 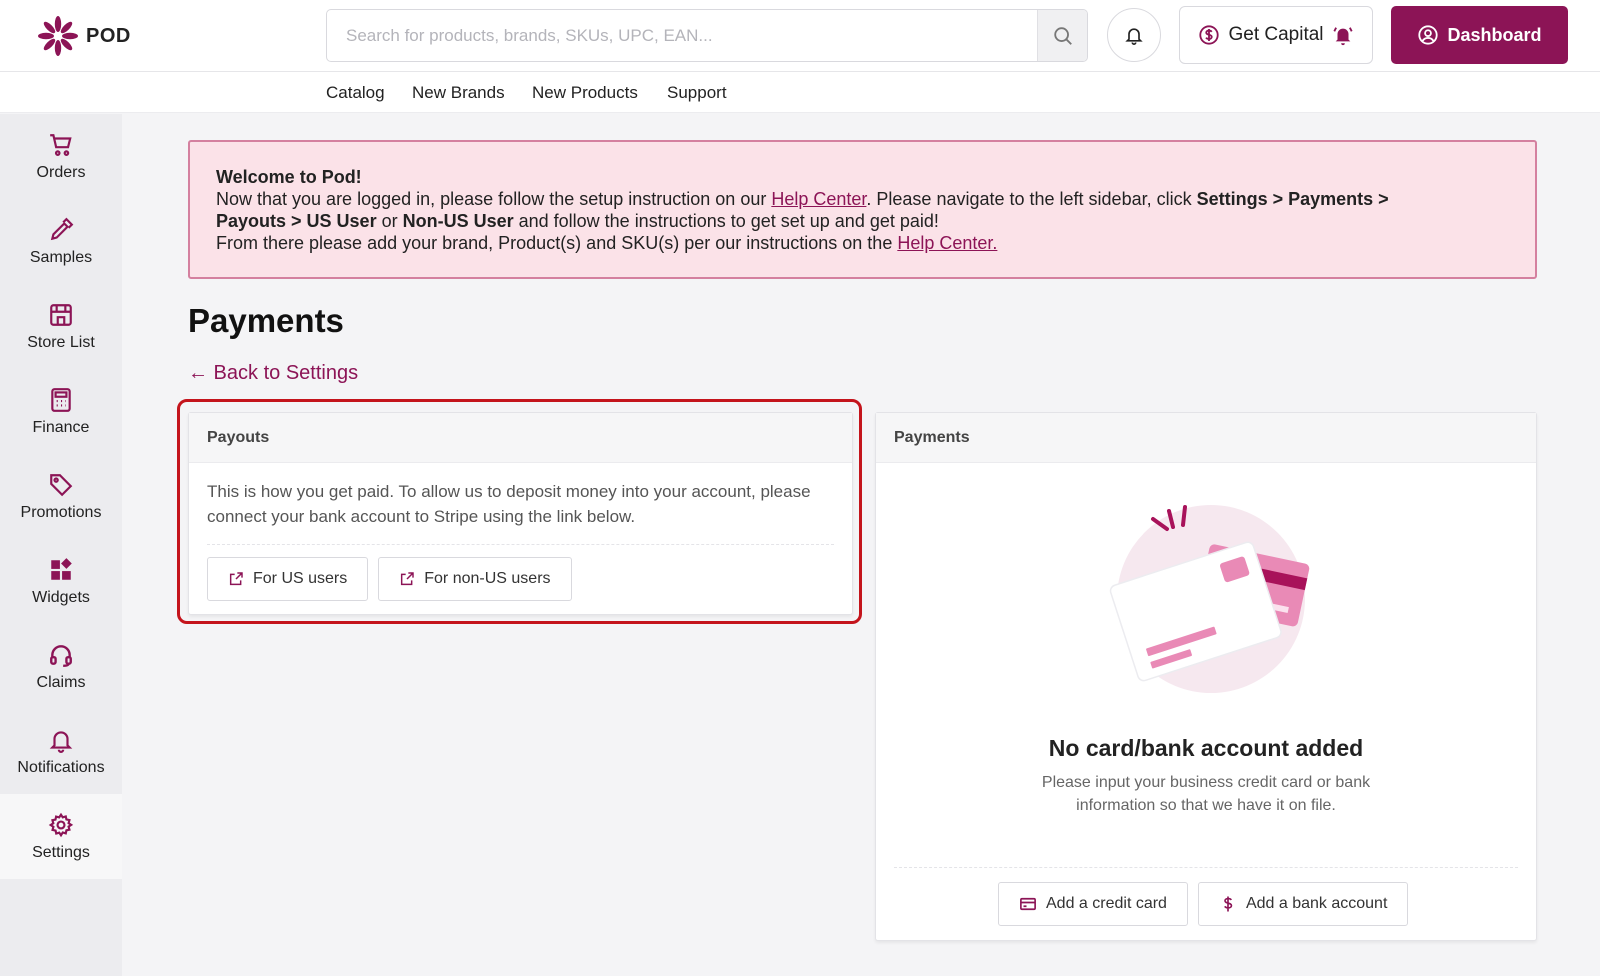 What do you see at coordinates (1106, 903) in the screenshot?
I see `add-credit-card-label: Add a credit card` at bounding box center [1106, 903].